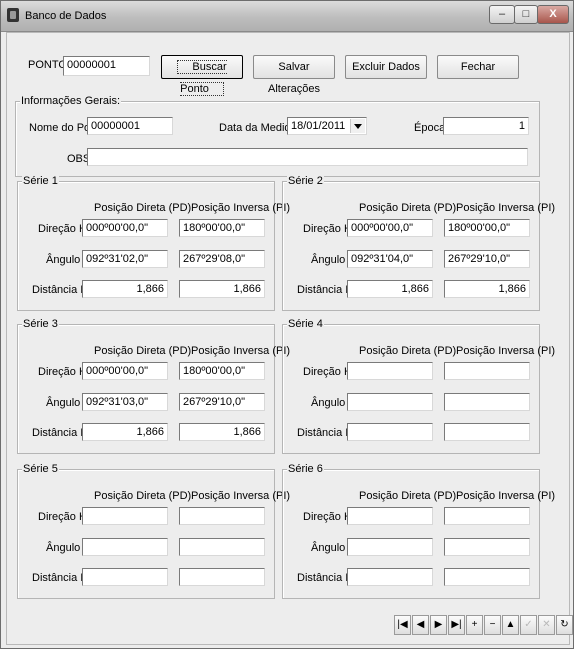 This screenshot has height=649, width=574. What do you see at coordinates (125, 228) in the screenshot?
I see `serie-1-hz-pd-input: 000º00'00,0"` at bounding box center [125, 228].